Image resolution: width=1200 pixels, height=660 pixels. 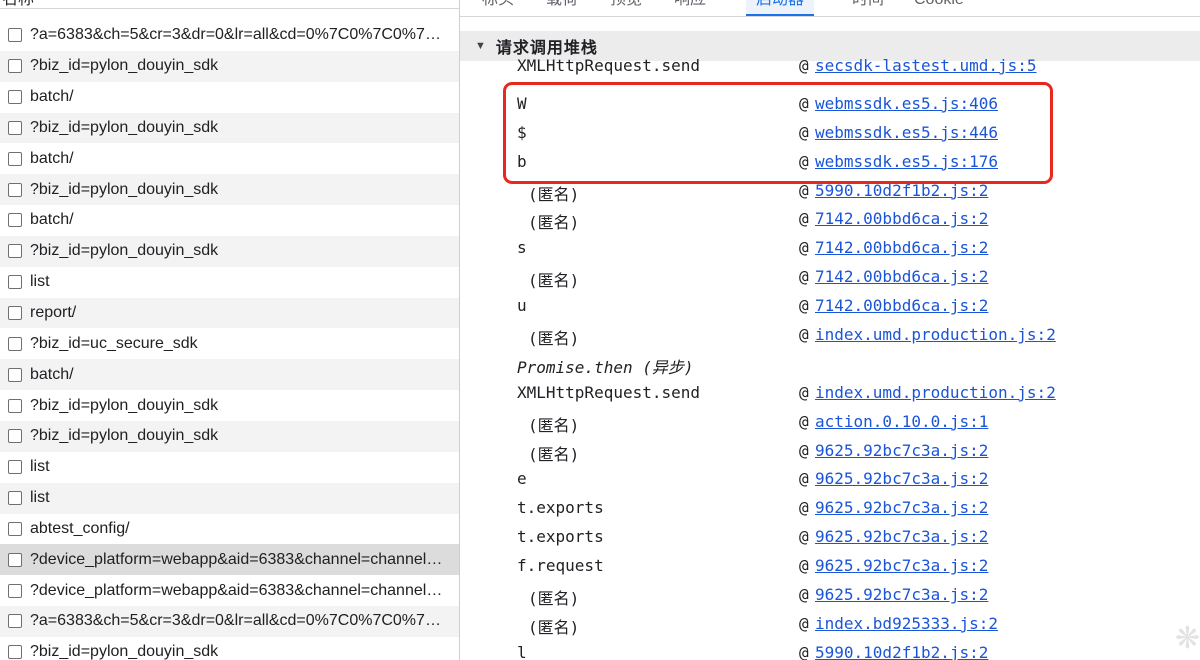 I want to click on stack-source-link: action.0.10.0.js:1, so click(x=901, y=421).